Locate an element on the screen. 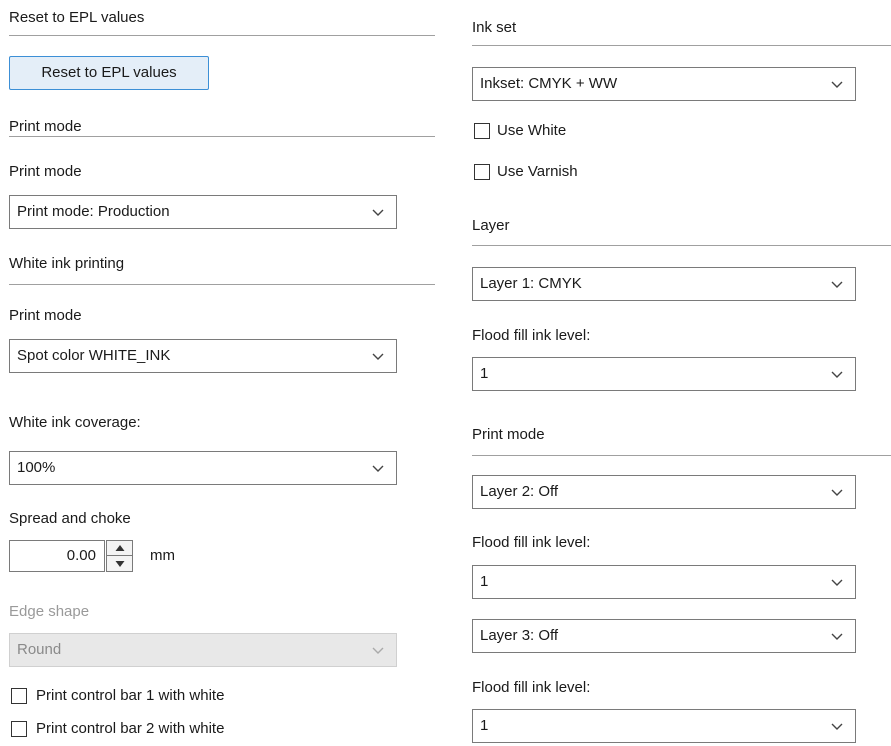 The image size is (891, 746). layer-3-value: Layer 3: Off is located at coordinates (519, 635).